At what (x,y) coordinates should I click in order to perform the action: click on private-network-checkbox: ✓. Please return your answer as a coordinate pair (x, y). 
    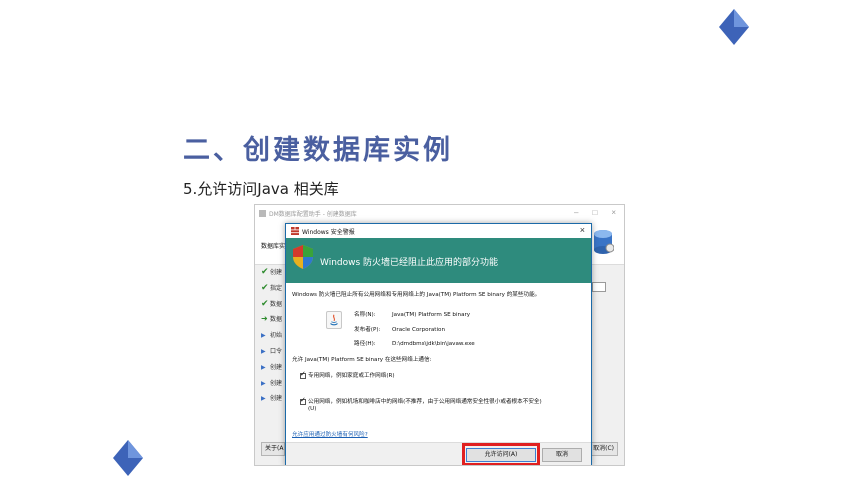
    Looking at the image, I should click on (303, 374).